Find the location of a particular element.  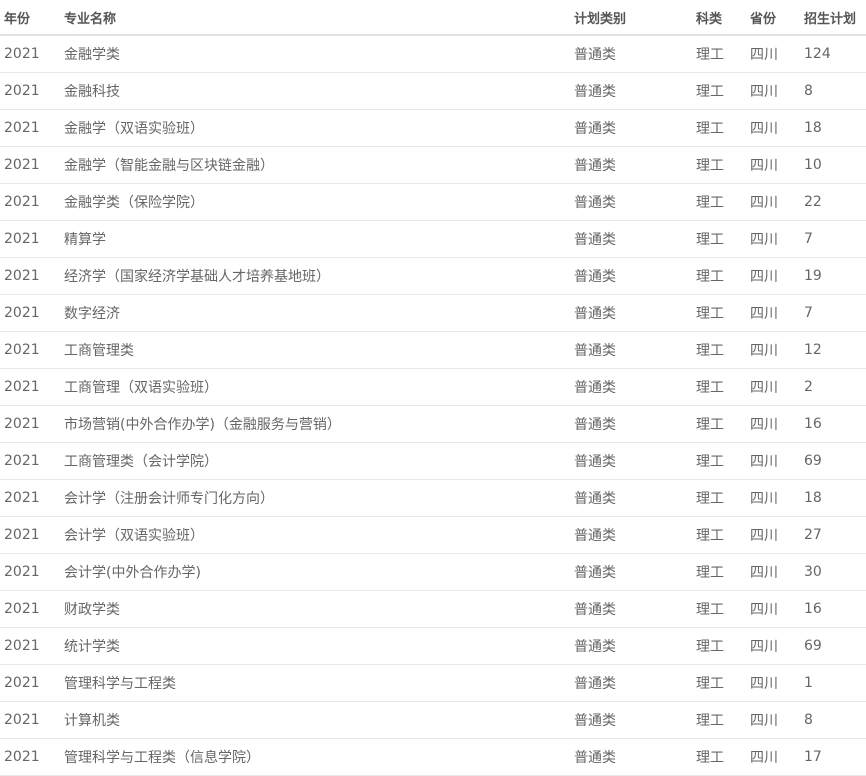

cell-plan-count: 30 is located at coordinates (833, 572).